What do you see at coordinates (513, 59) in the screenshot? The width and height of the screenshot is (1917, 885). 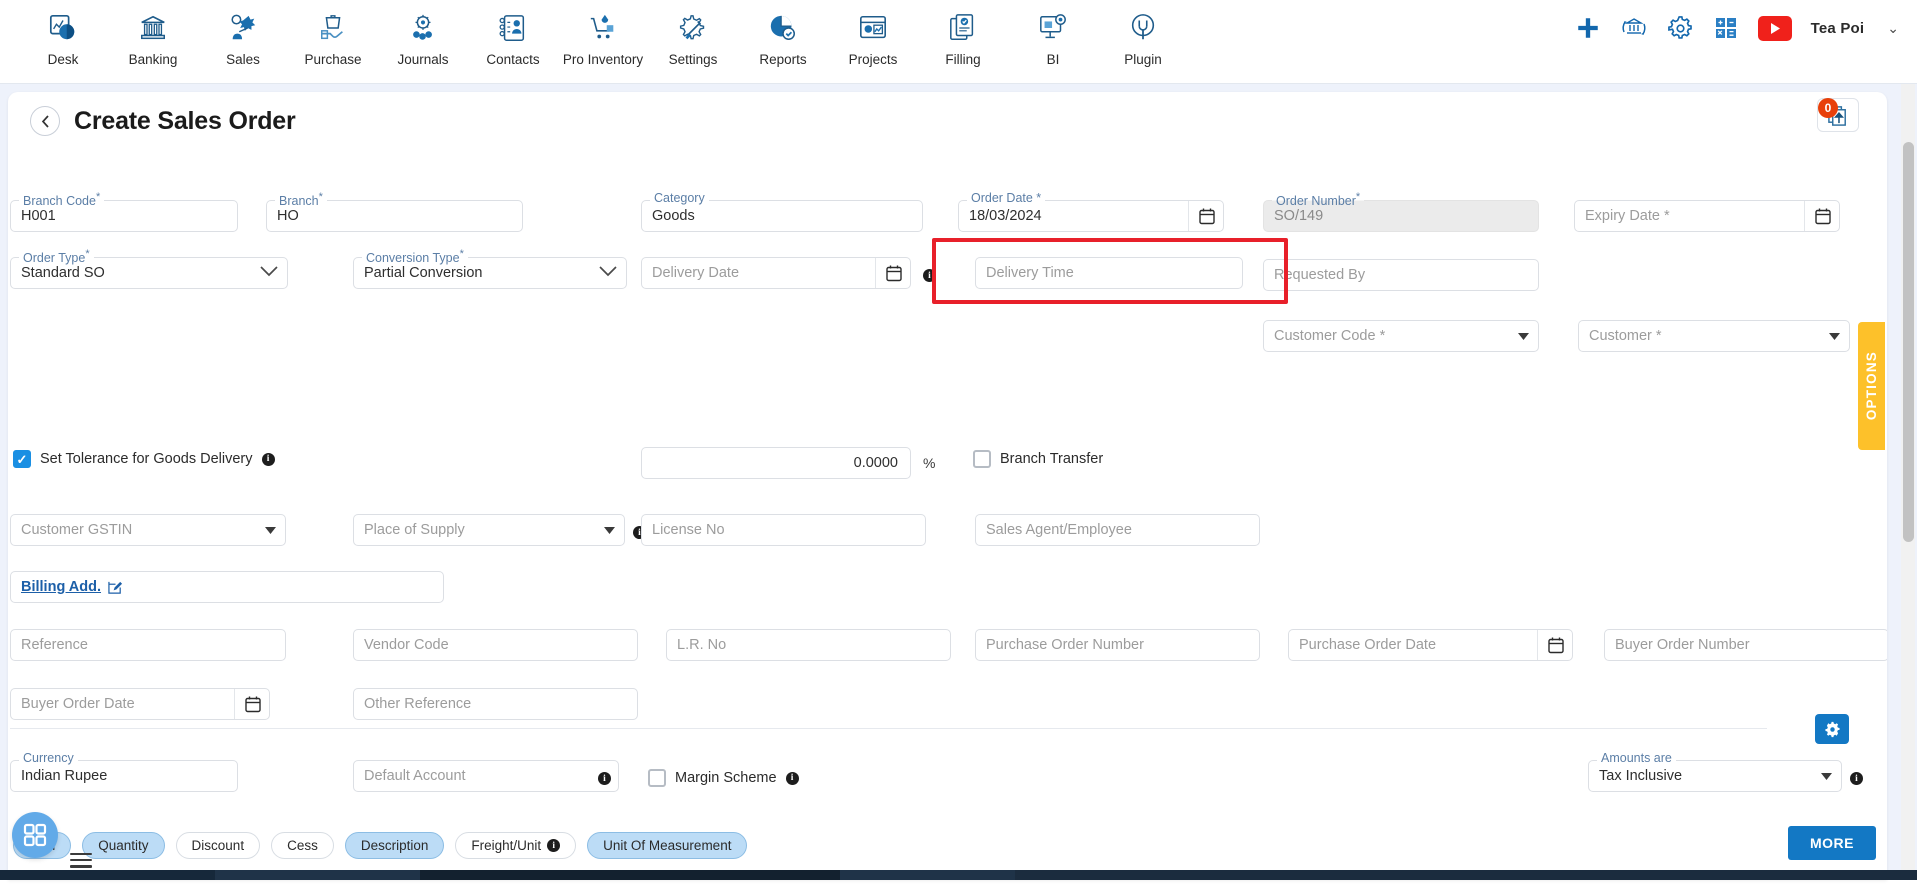 I see `nav-label: Contacts` at bounding box center [513, 59].